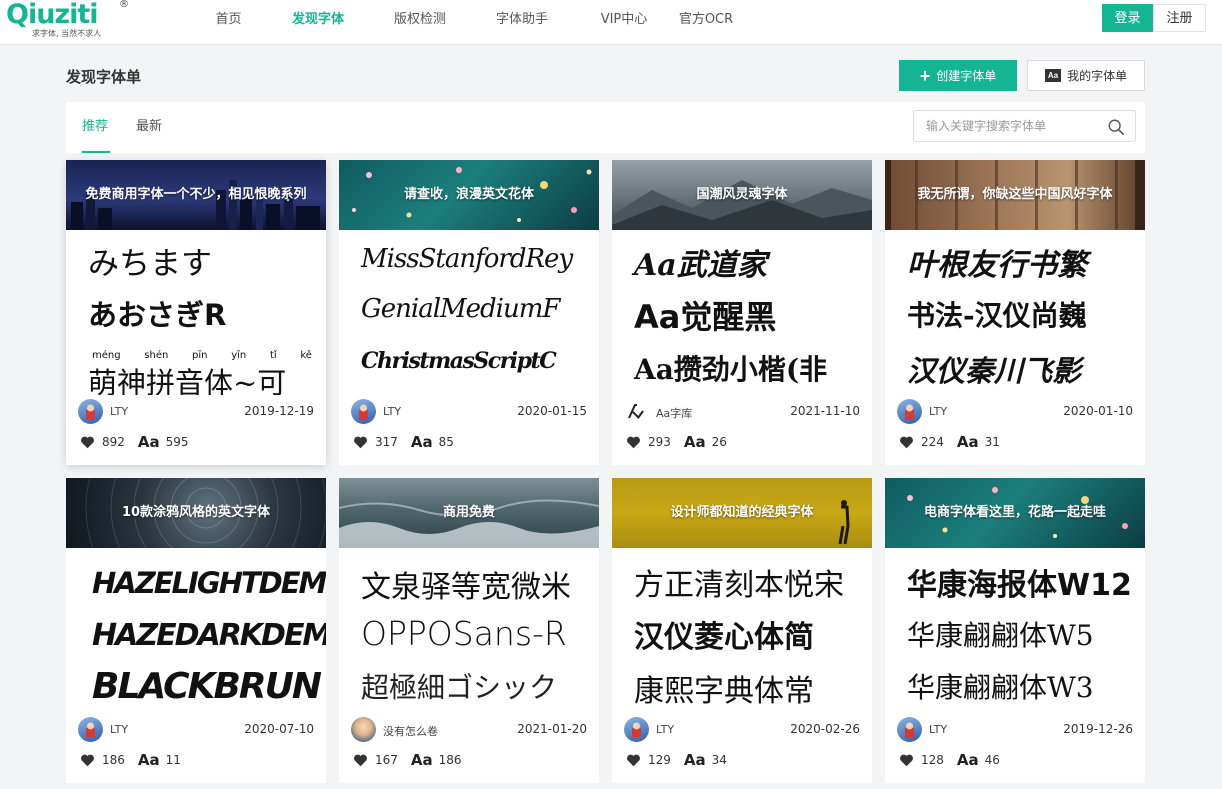  Describe the element at coordinates (420, 20) in the screenshot. I see `nav-item-copyright-check: 版权检测` at that location.